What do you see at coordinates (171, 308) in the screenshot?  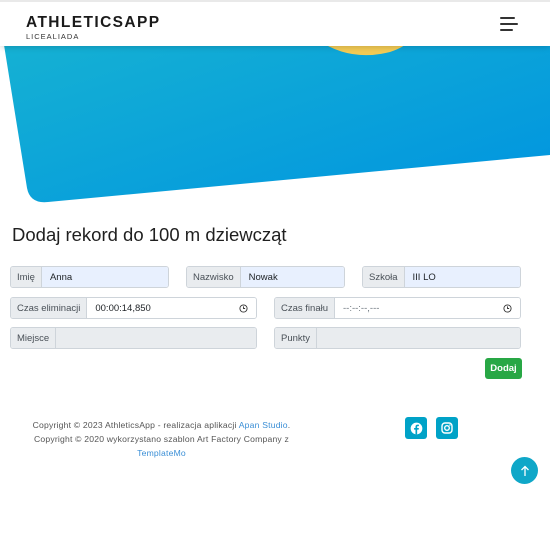 I see `elimination-time-input: 00:00:14,850` at bounding box center [171, 308].